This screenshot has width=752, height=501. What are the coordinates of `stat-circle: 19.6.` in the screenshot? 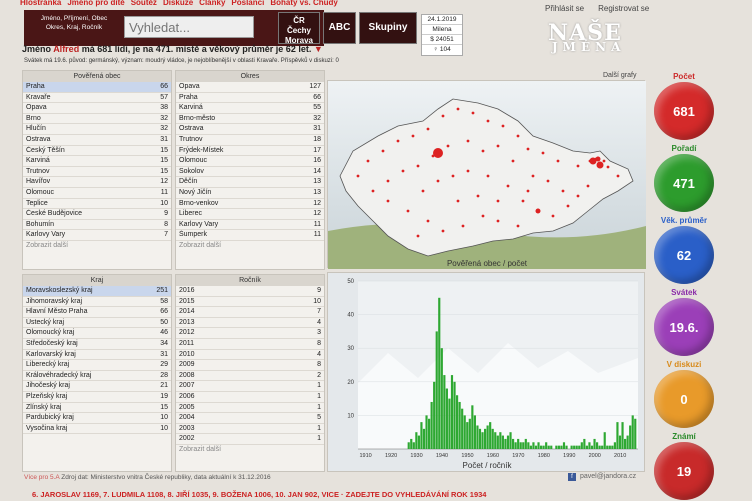 It's located at (684, 327).